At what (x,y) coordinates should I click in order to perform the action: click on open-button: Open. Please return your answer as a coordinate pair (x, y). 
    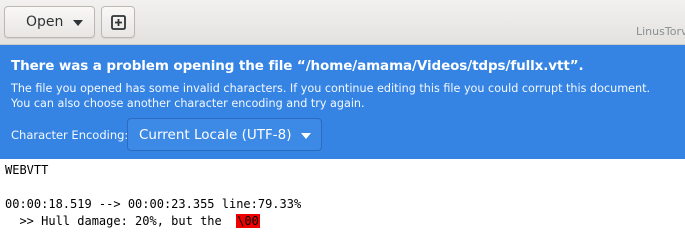
    Looking at the image, I should click on (49, 22).